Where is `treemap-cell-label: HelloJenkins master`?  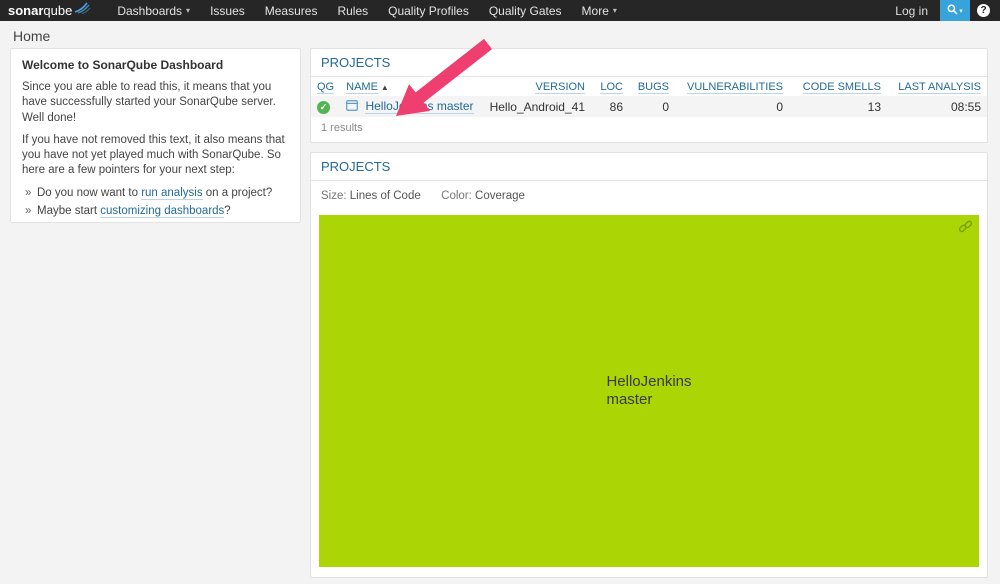 treemap-cell-label: HelloJenkins master is located at coordinates (648, 391).